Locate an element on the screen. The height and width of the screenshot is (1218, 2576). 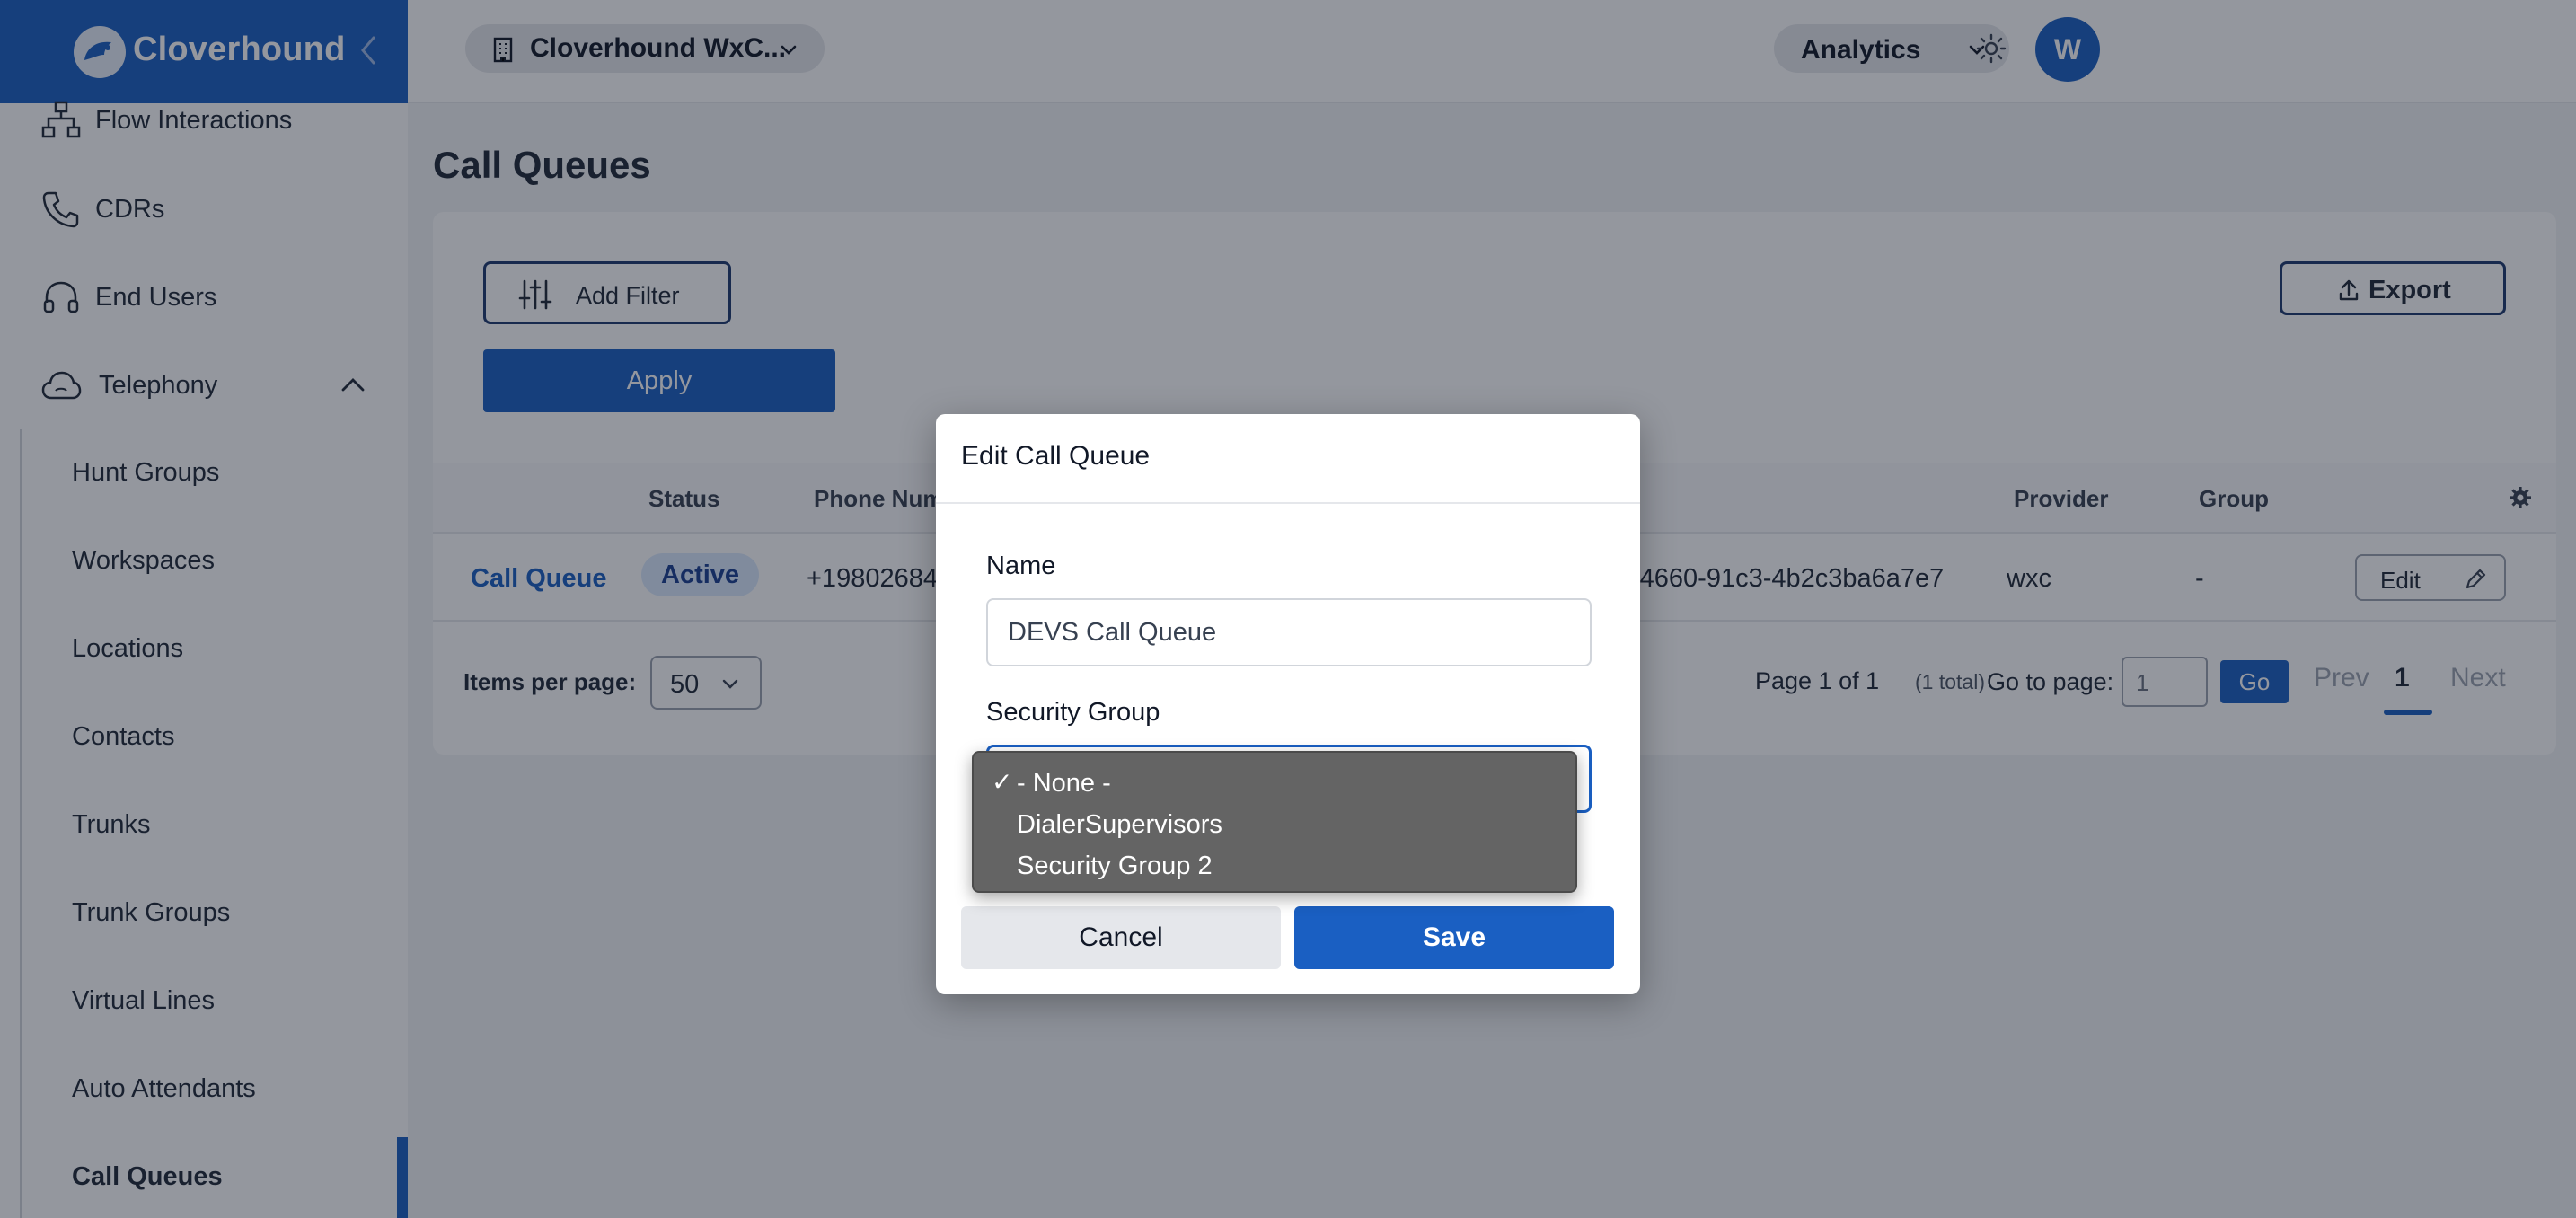
dropdown-option-security-group-2: Security Group 2 is located at coordinates (1274, 864).